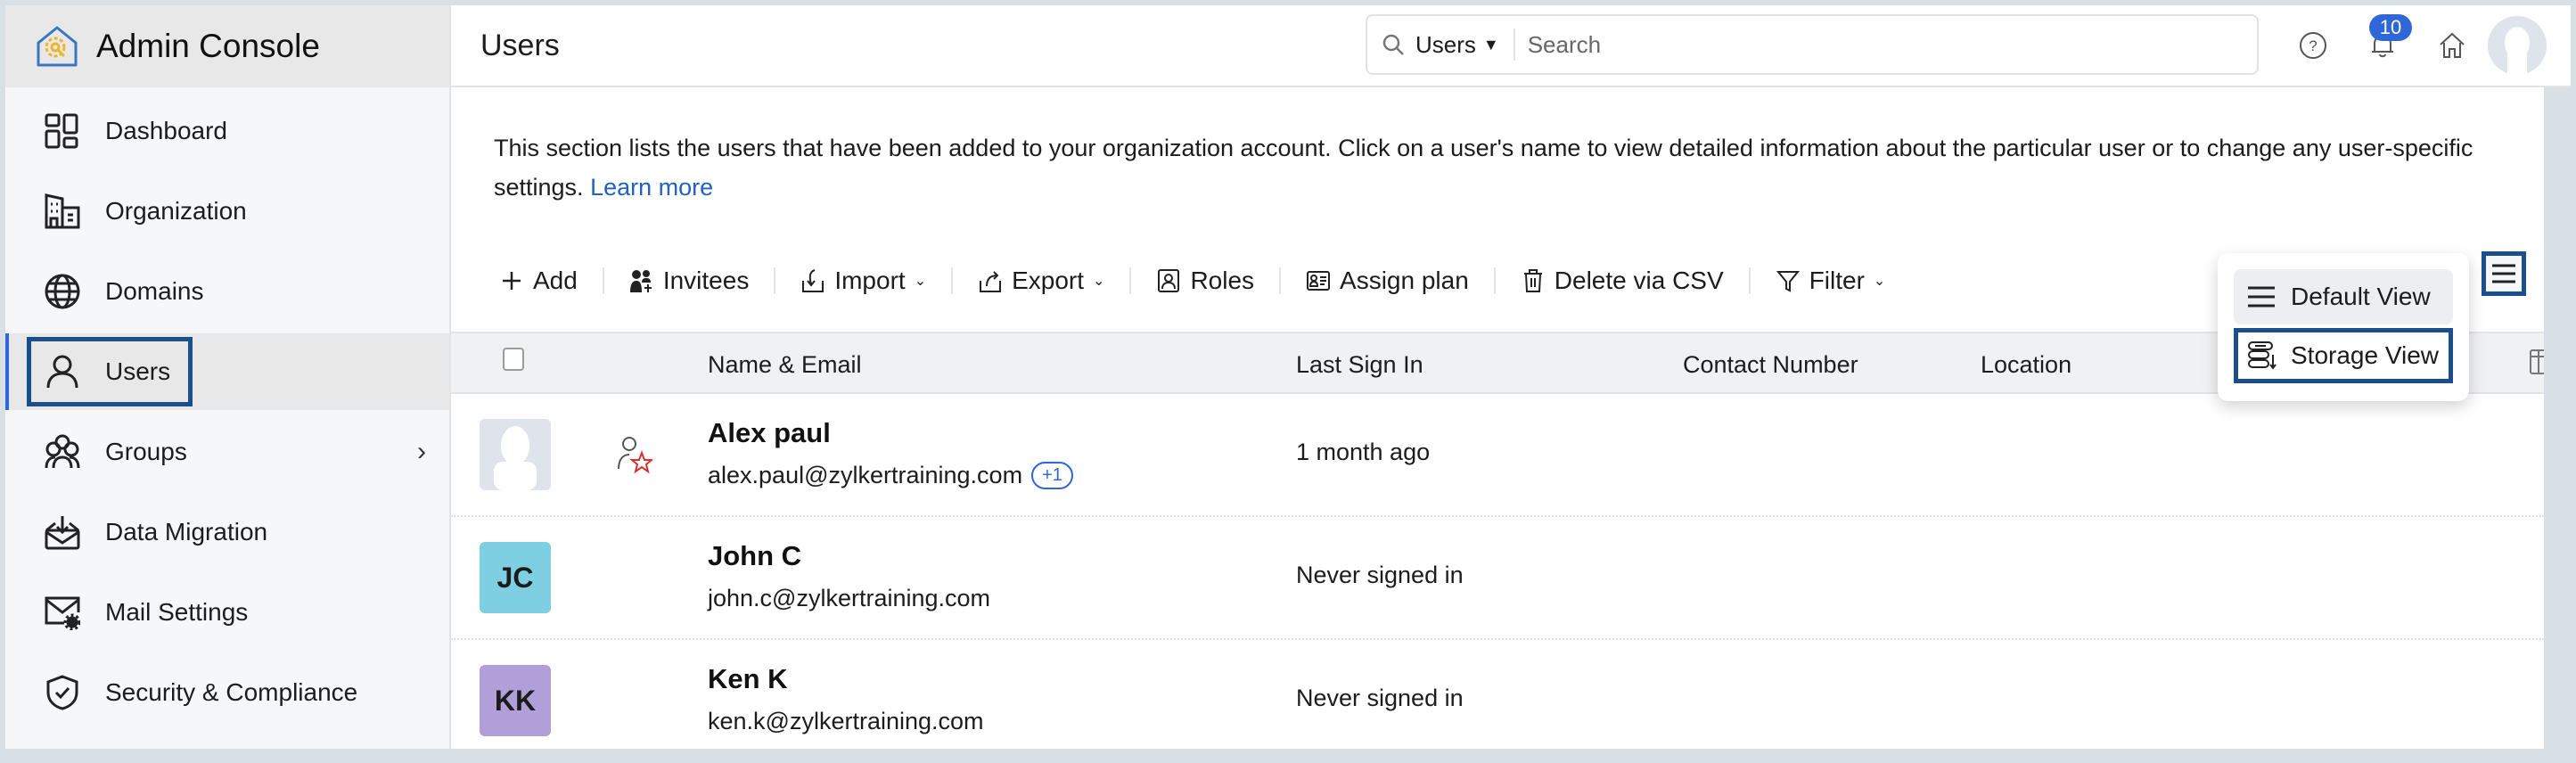 The image size is (2576, 763). Describe the element at coordinates (865, 475) in the screenshot. I see `email-text: alex.paul@zylkertraining.com` at that location.